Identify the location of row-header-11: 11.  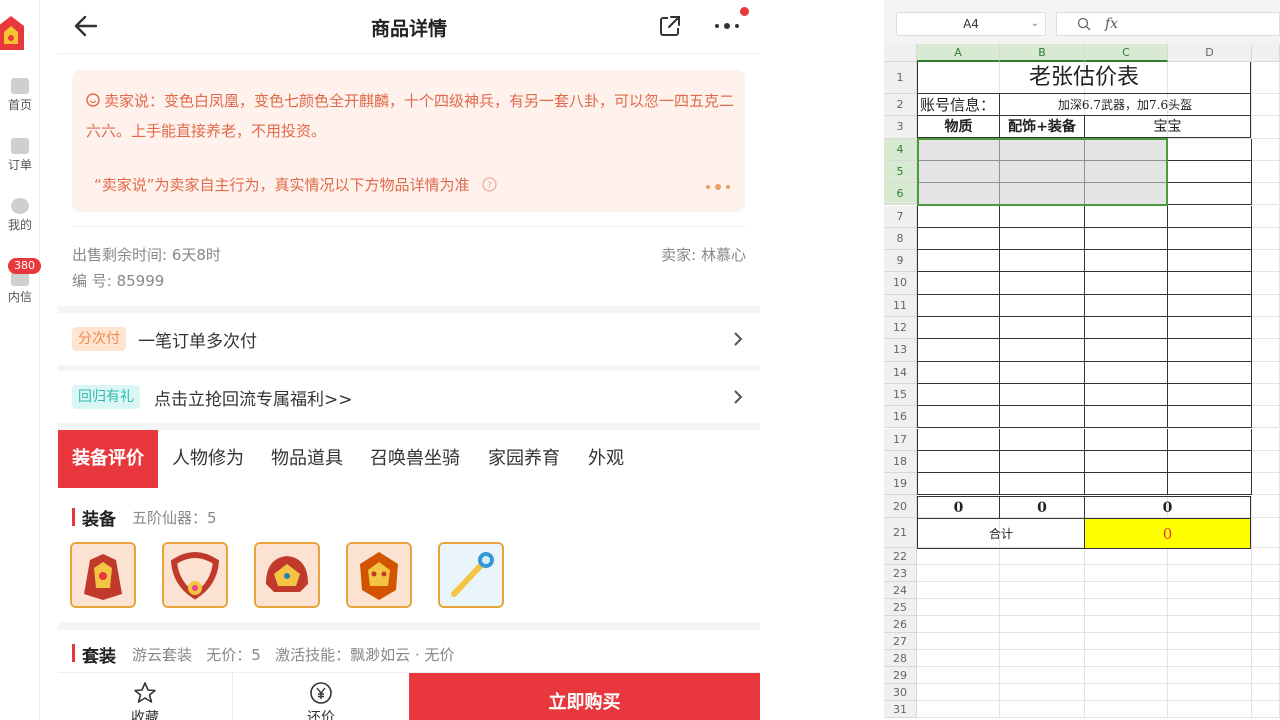
(900, 305).